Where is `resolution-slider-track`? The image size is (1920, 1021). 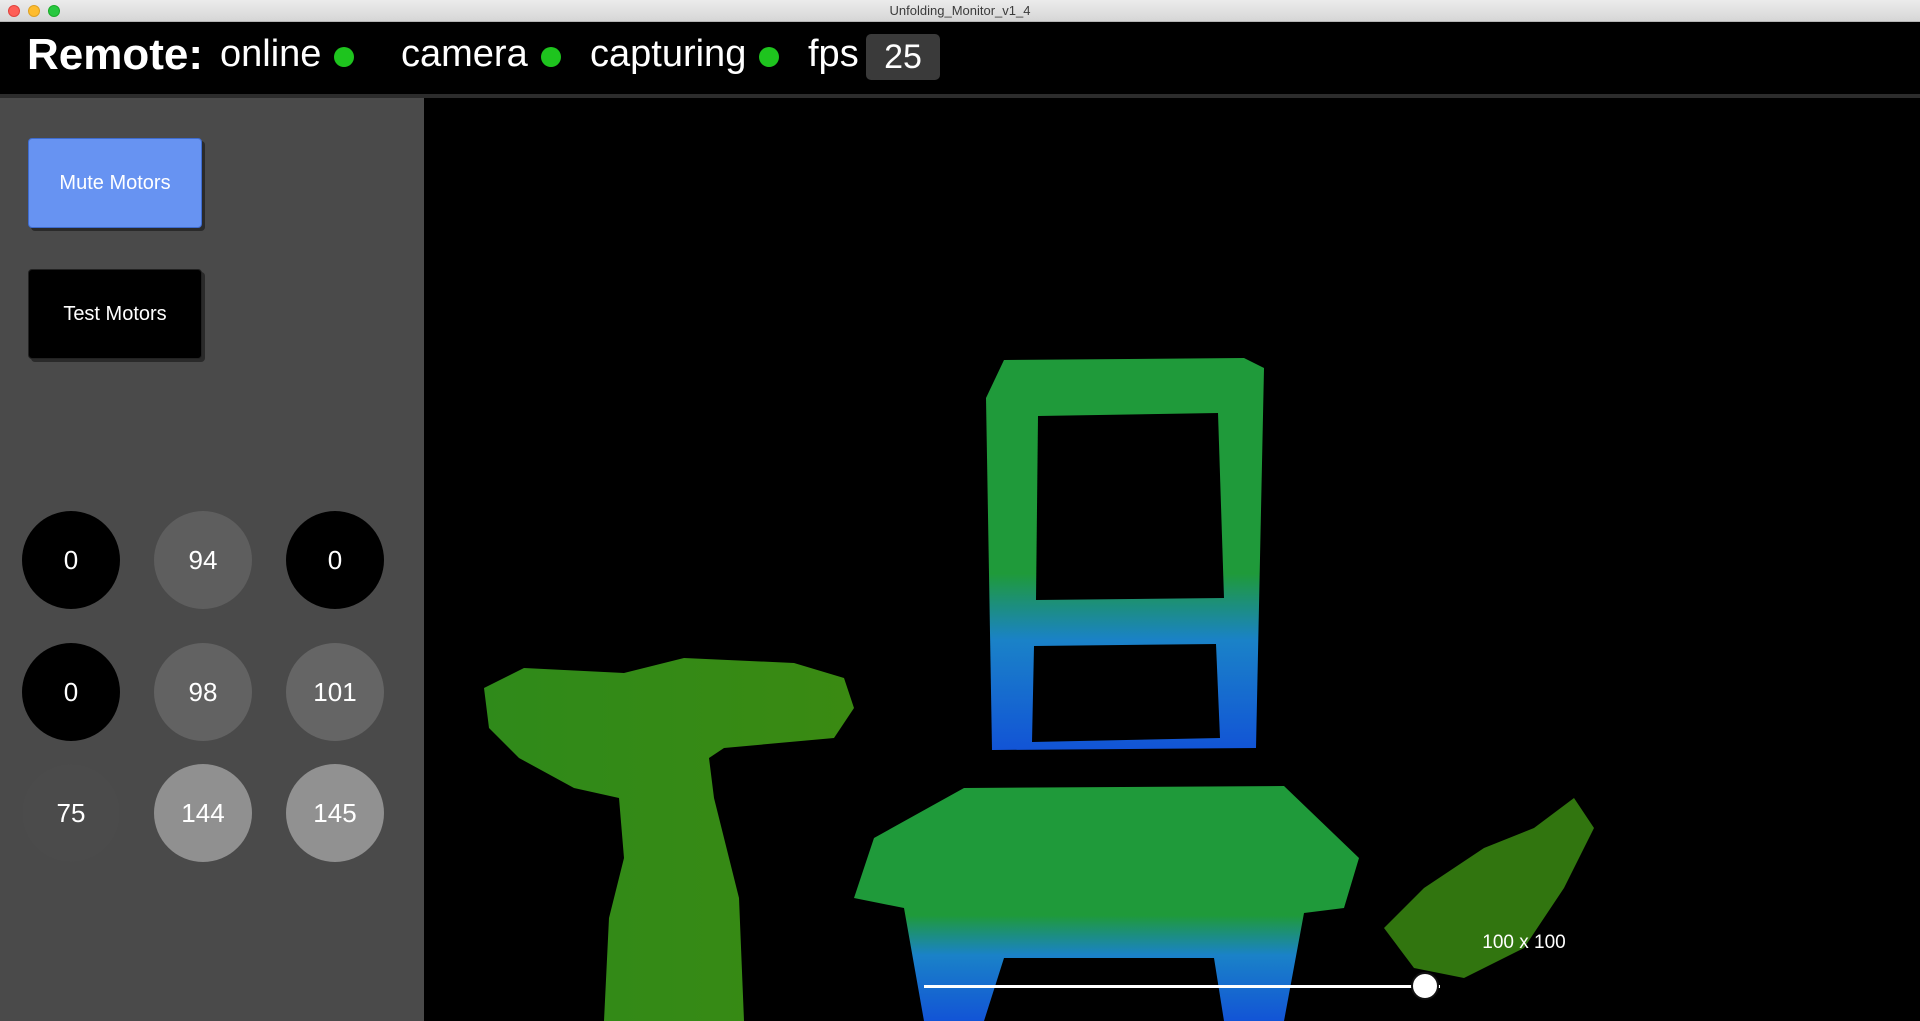
resolution-slider-track is located at coordinates (1182, 986).